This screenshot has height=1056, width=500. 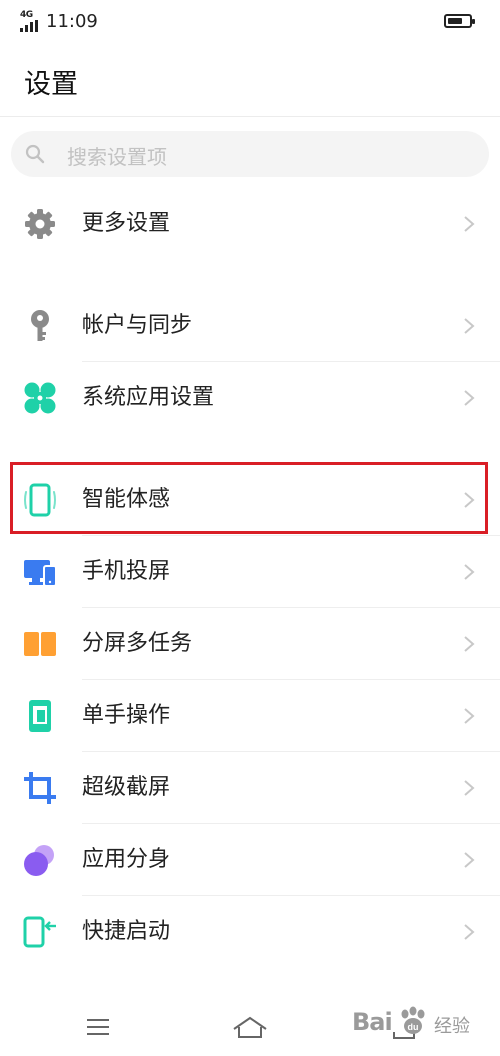 I want to click on item-label: 手机投屏, so click(x=126, y=571).